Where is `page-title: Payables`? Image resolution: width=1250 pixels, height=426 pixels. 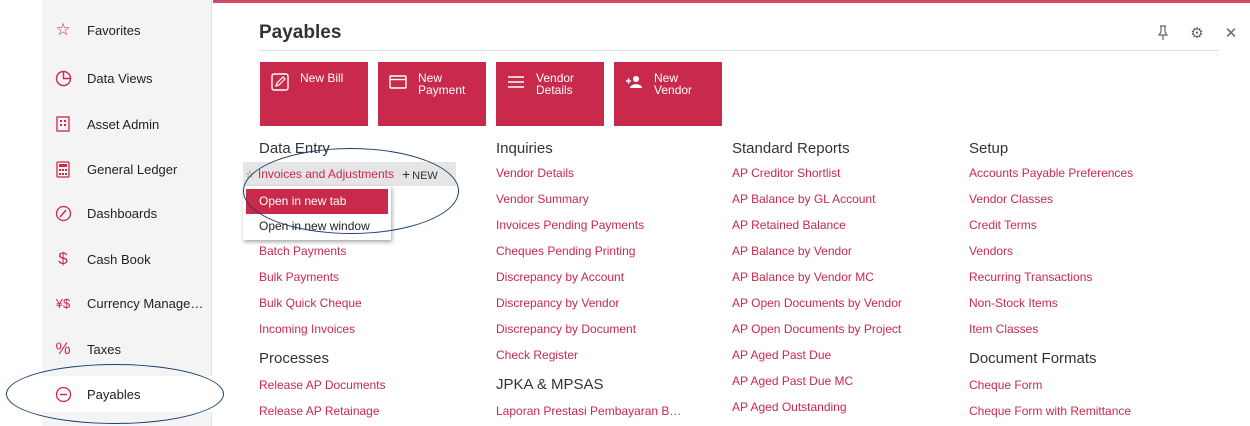
page-title: Payables is located at coordinates (300, 32).